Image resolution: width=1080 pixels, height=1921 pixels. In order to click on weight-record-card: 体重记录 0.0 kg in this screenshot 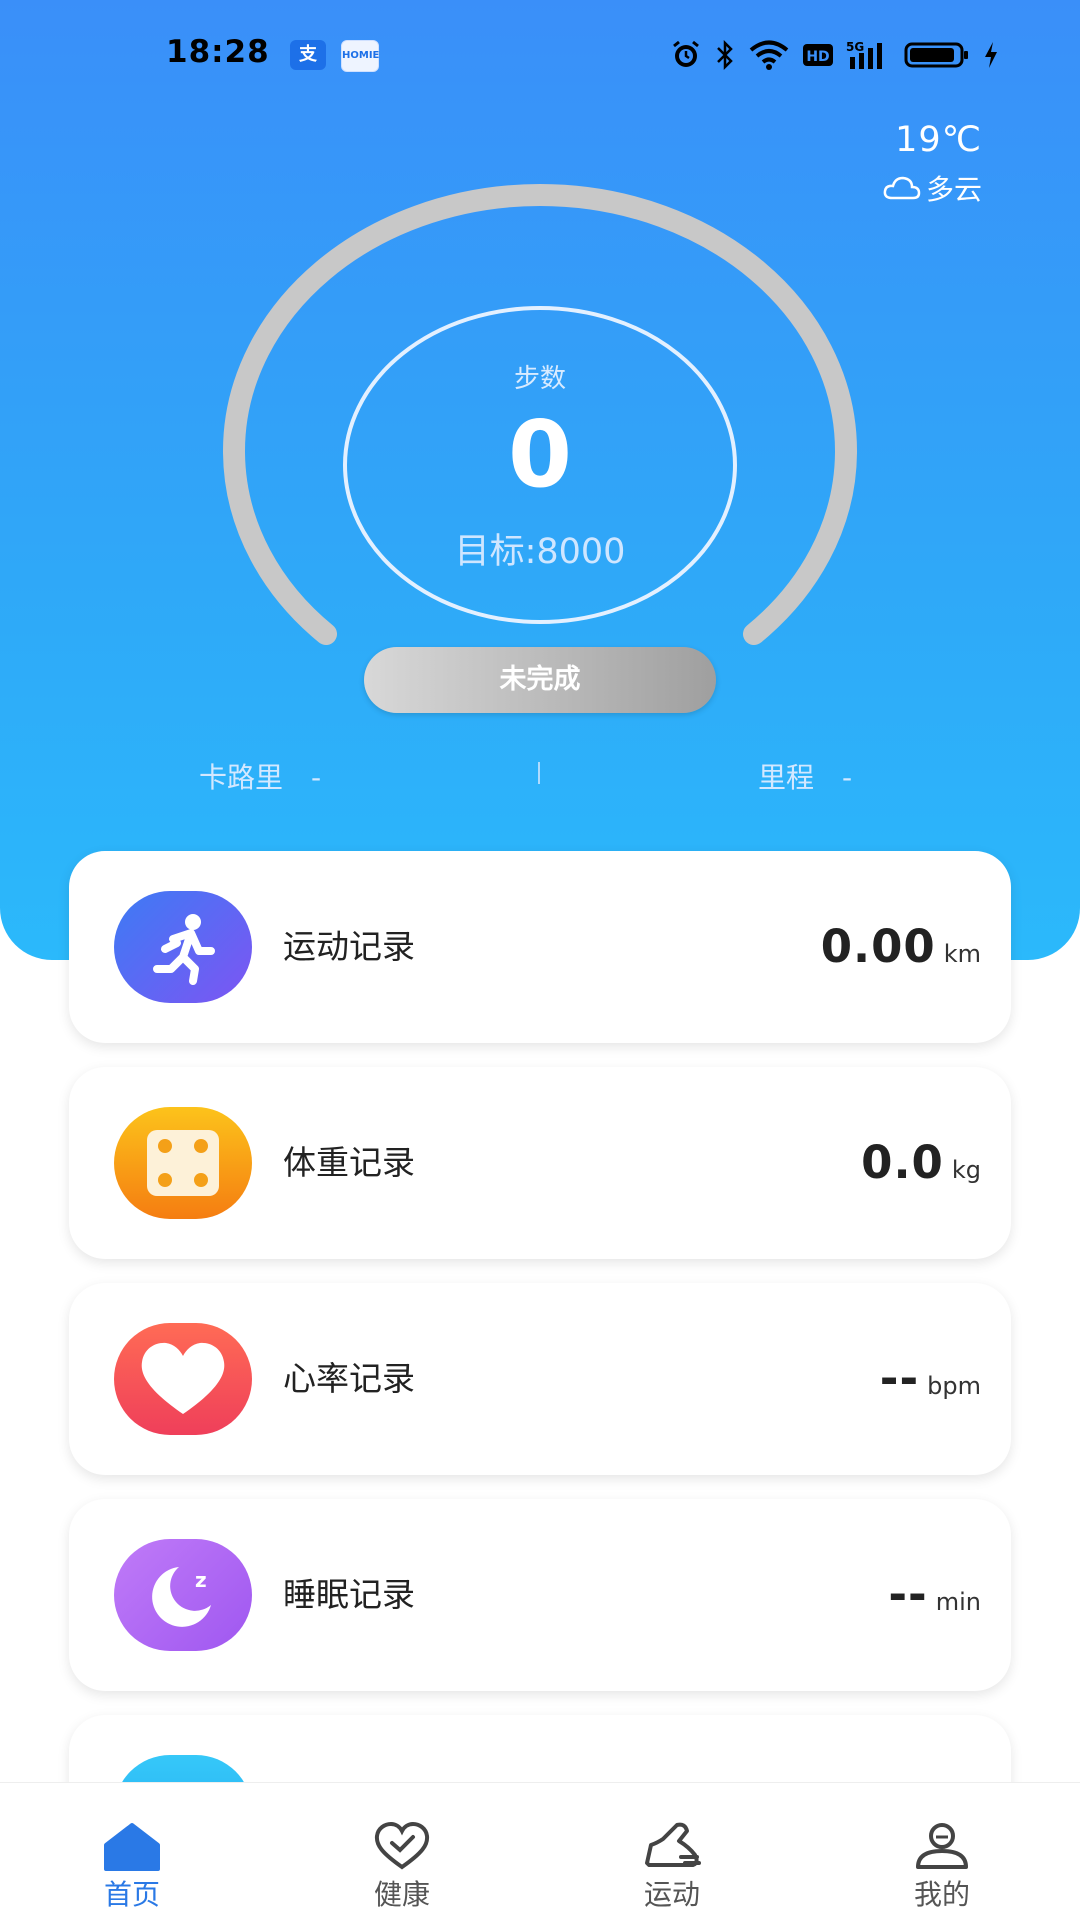, I will do `click(540, 1163)`.